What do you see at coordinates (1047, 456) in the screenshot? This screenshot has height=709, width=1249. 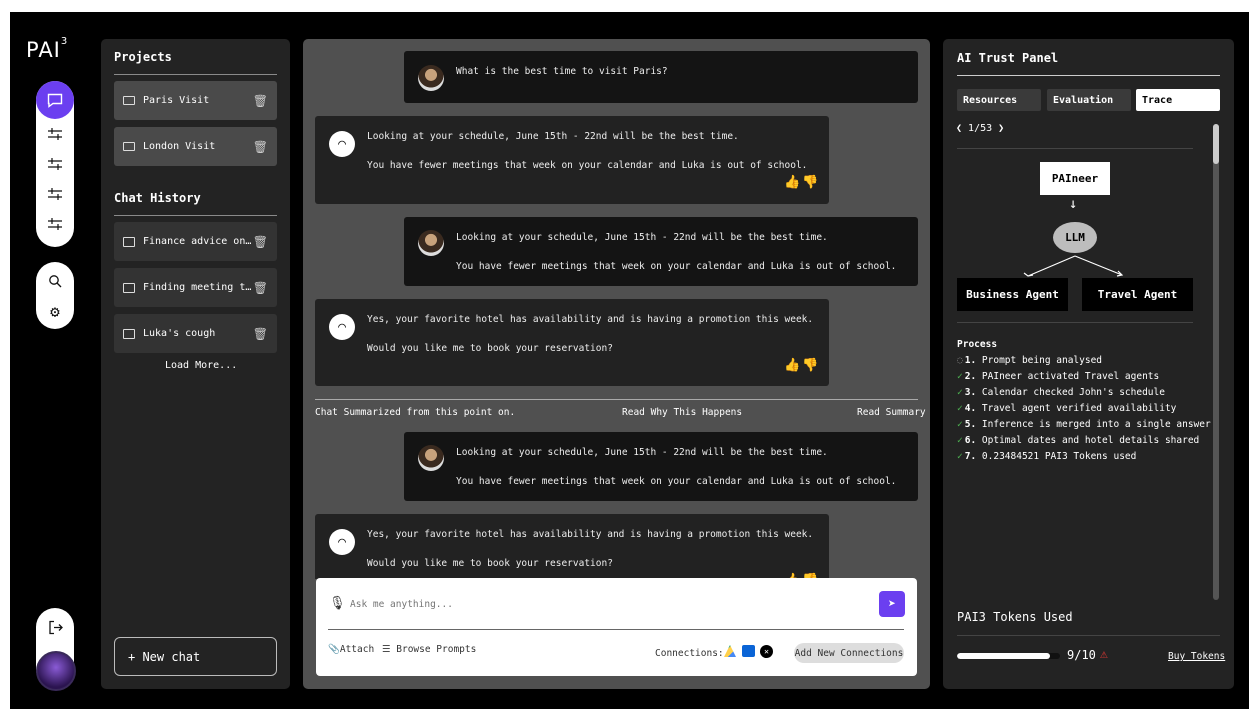 I see `process-step: ✓ 7. 0.23484521 PAI3 Tokens used` at bounding box center [1047, 456].